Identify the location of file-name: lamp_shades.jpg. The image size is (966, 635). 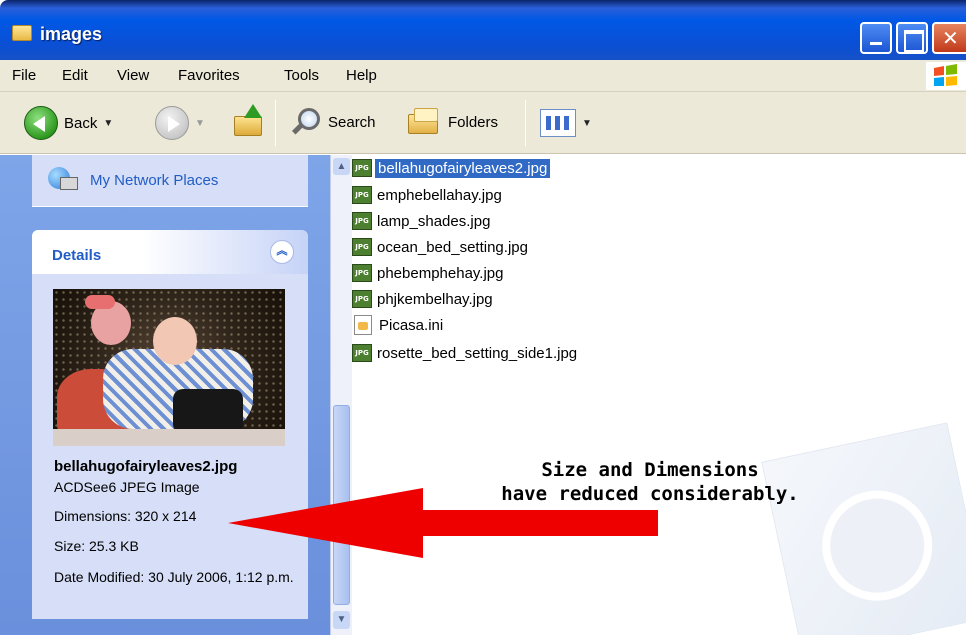
(434, 221).